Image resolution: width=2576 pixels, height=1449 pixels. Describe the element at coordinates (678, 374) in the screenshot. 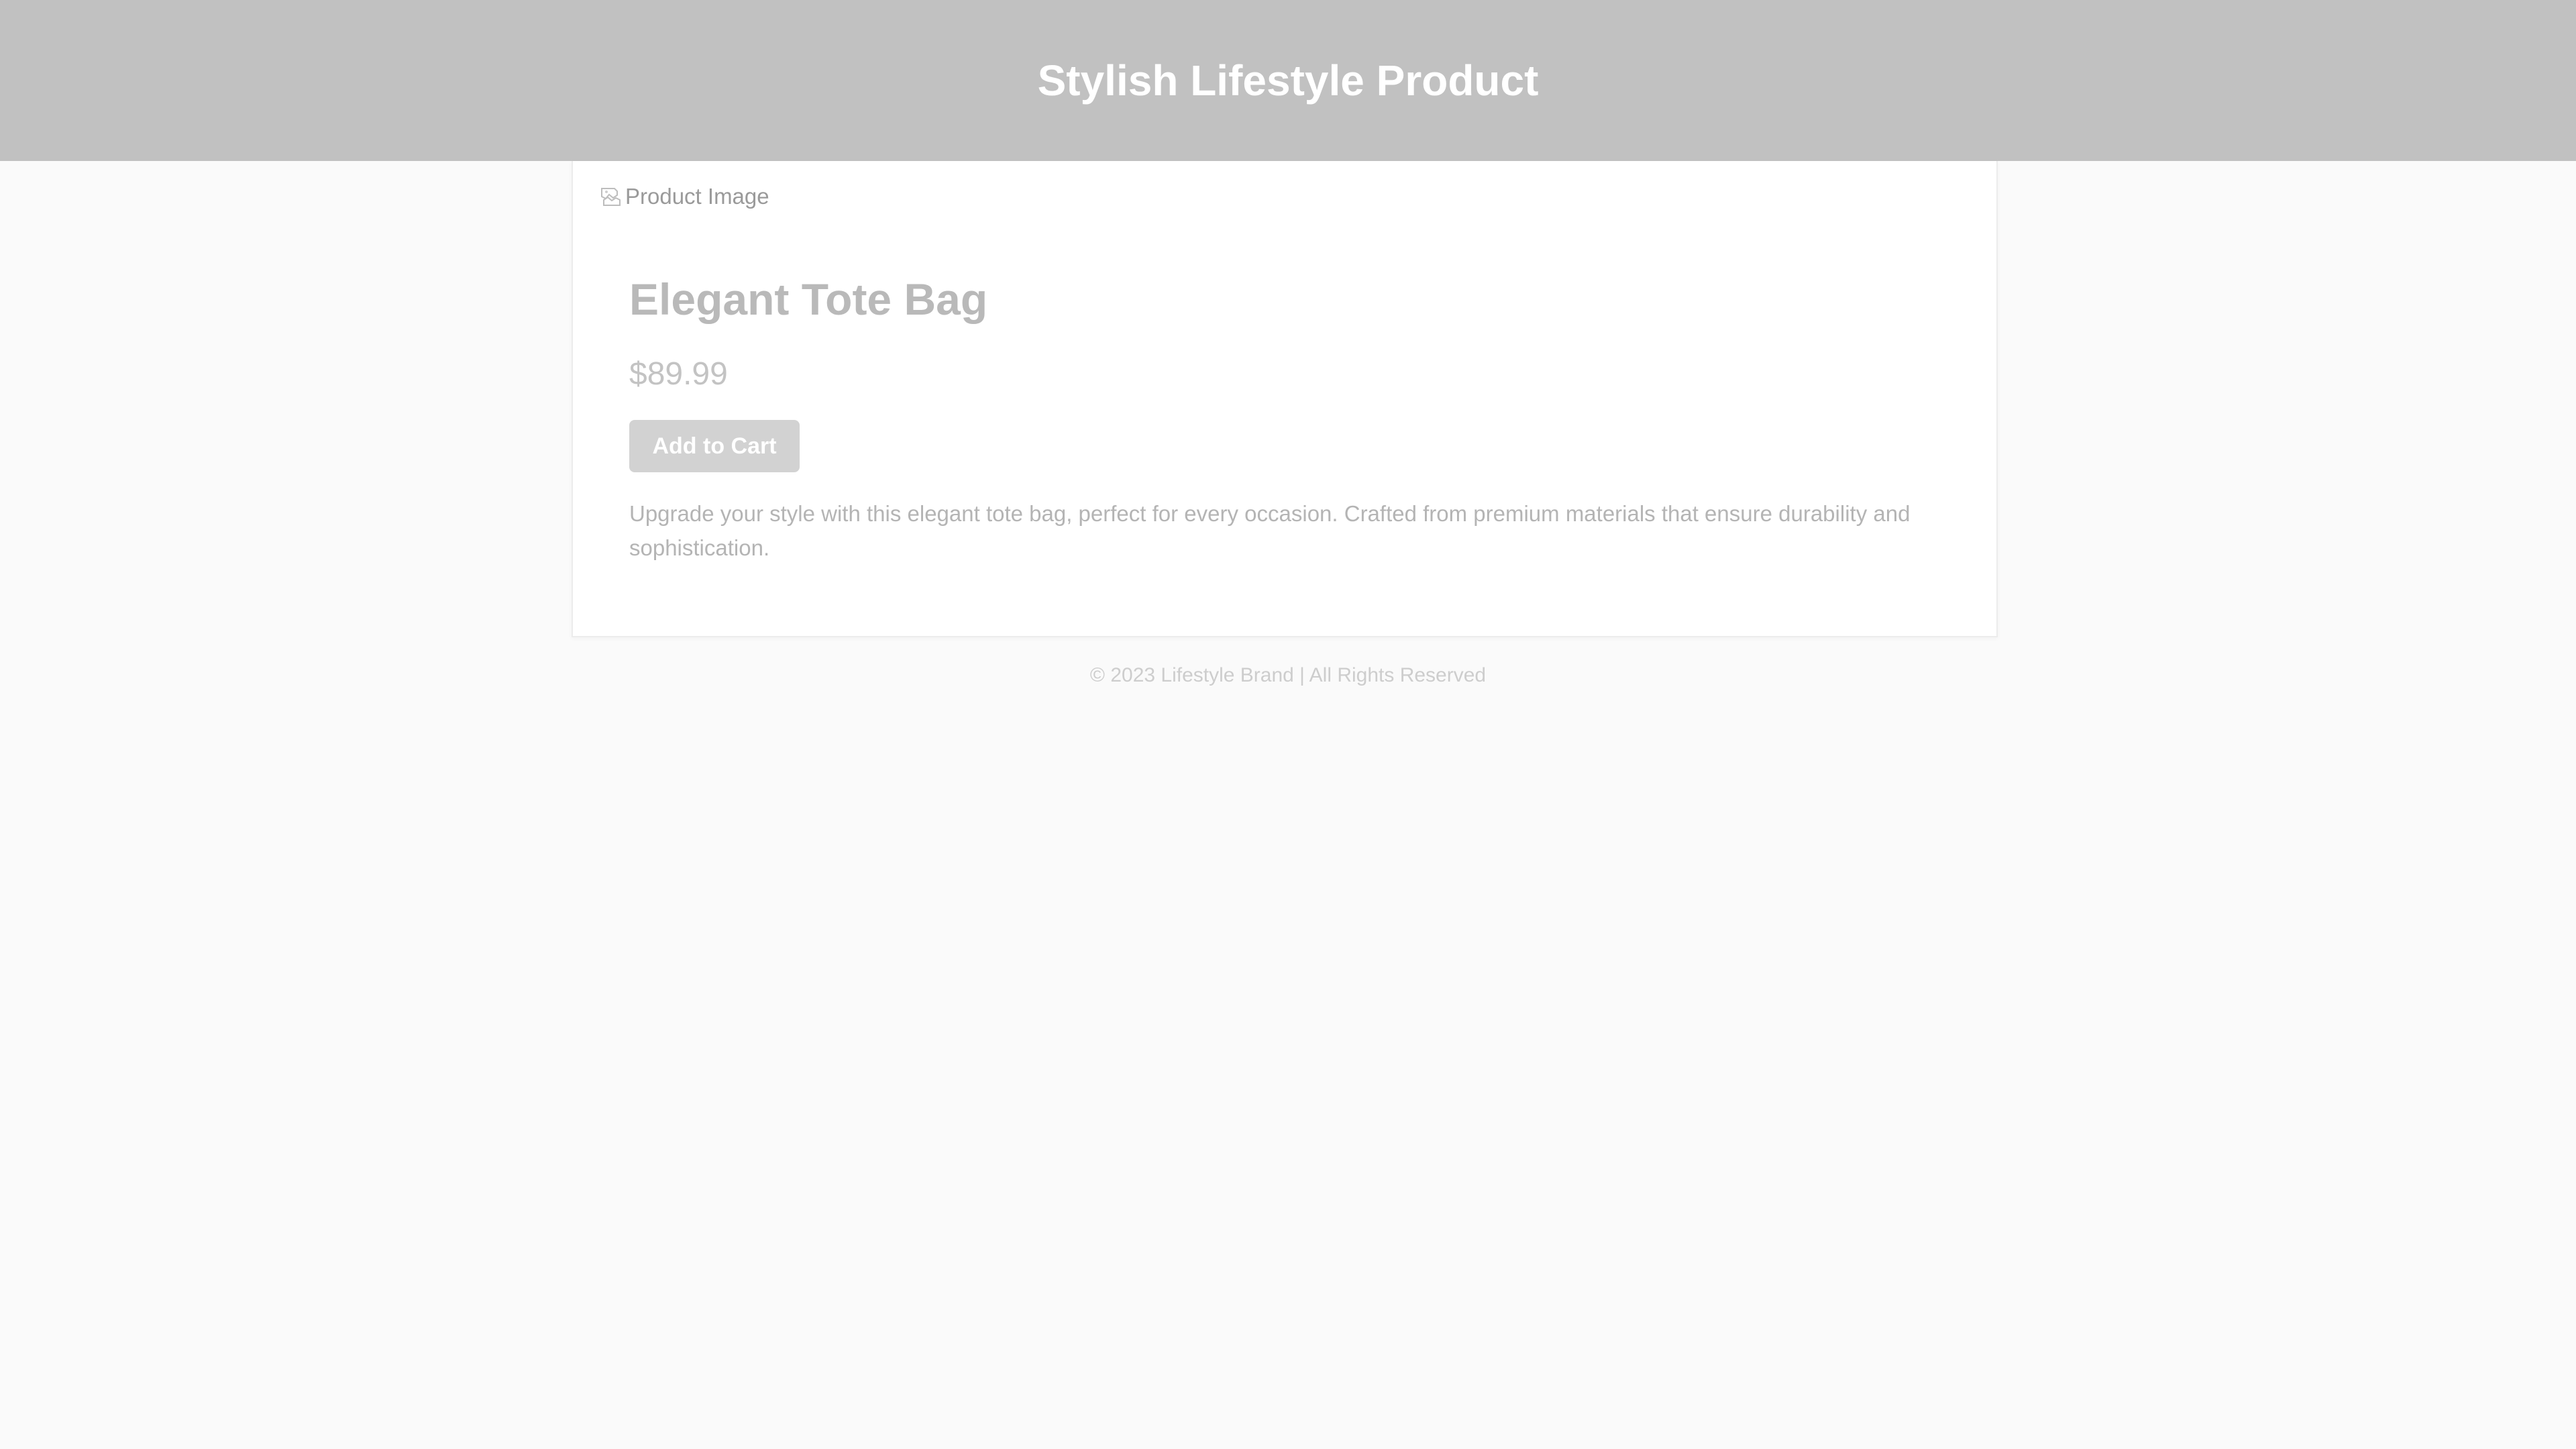

I see `product-price: $89.99` at that location.